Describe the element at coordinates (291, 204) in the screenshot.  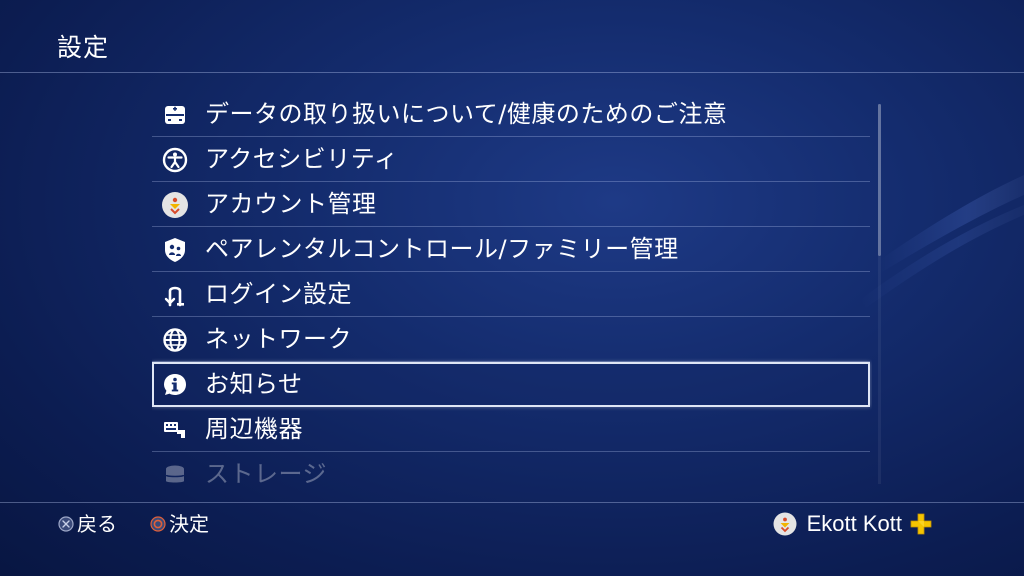
I see `menu-item-label: アカウント管理` at that location.